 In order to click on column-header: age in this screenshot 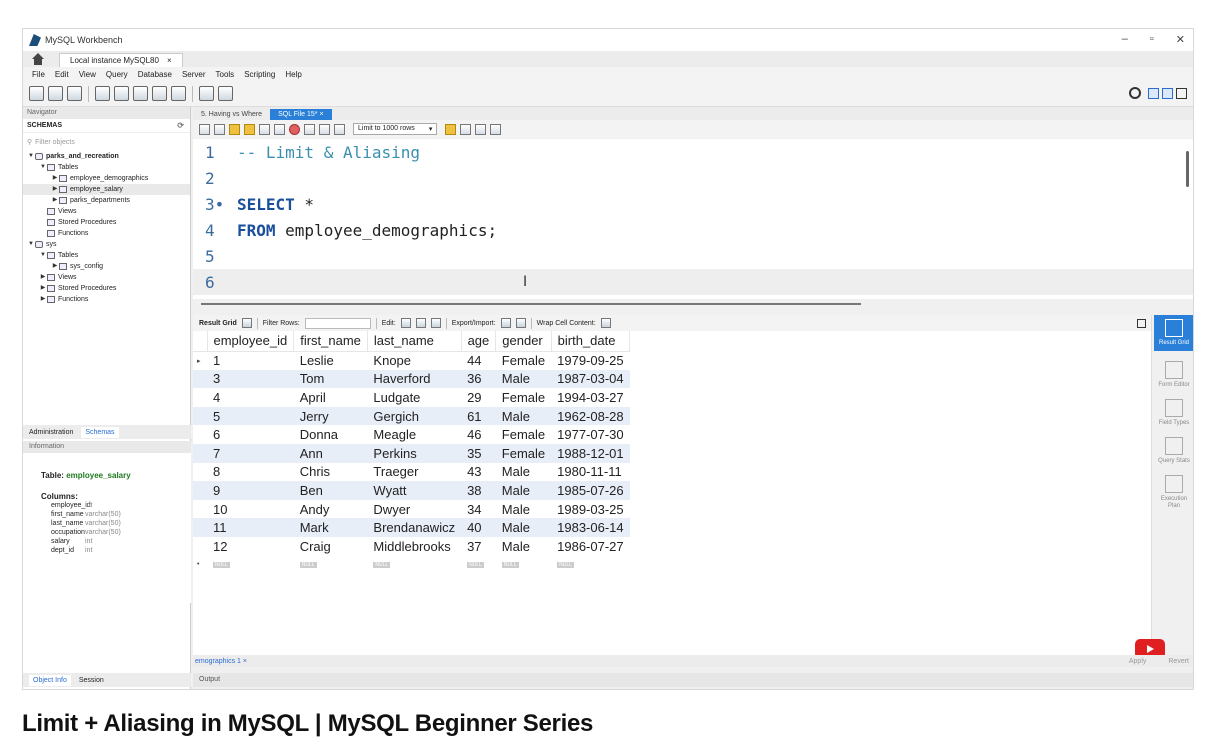, I will do `click(479, 341)`.